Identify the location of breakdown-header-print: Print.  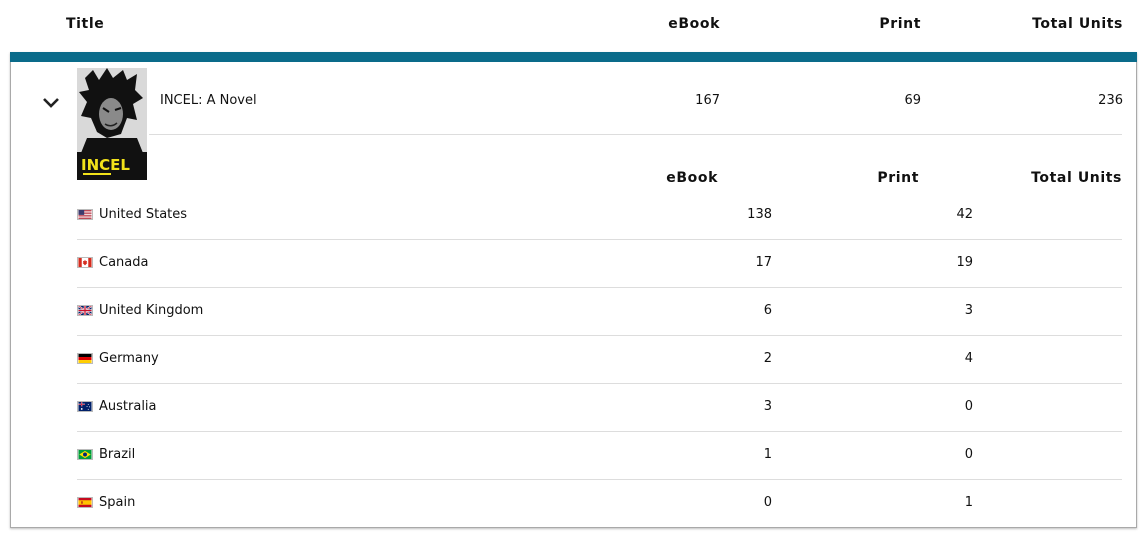
(898, 178).